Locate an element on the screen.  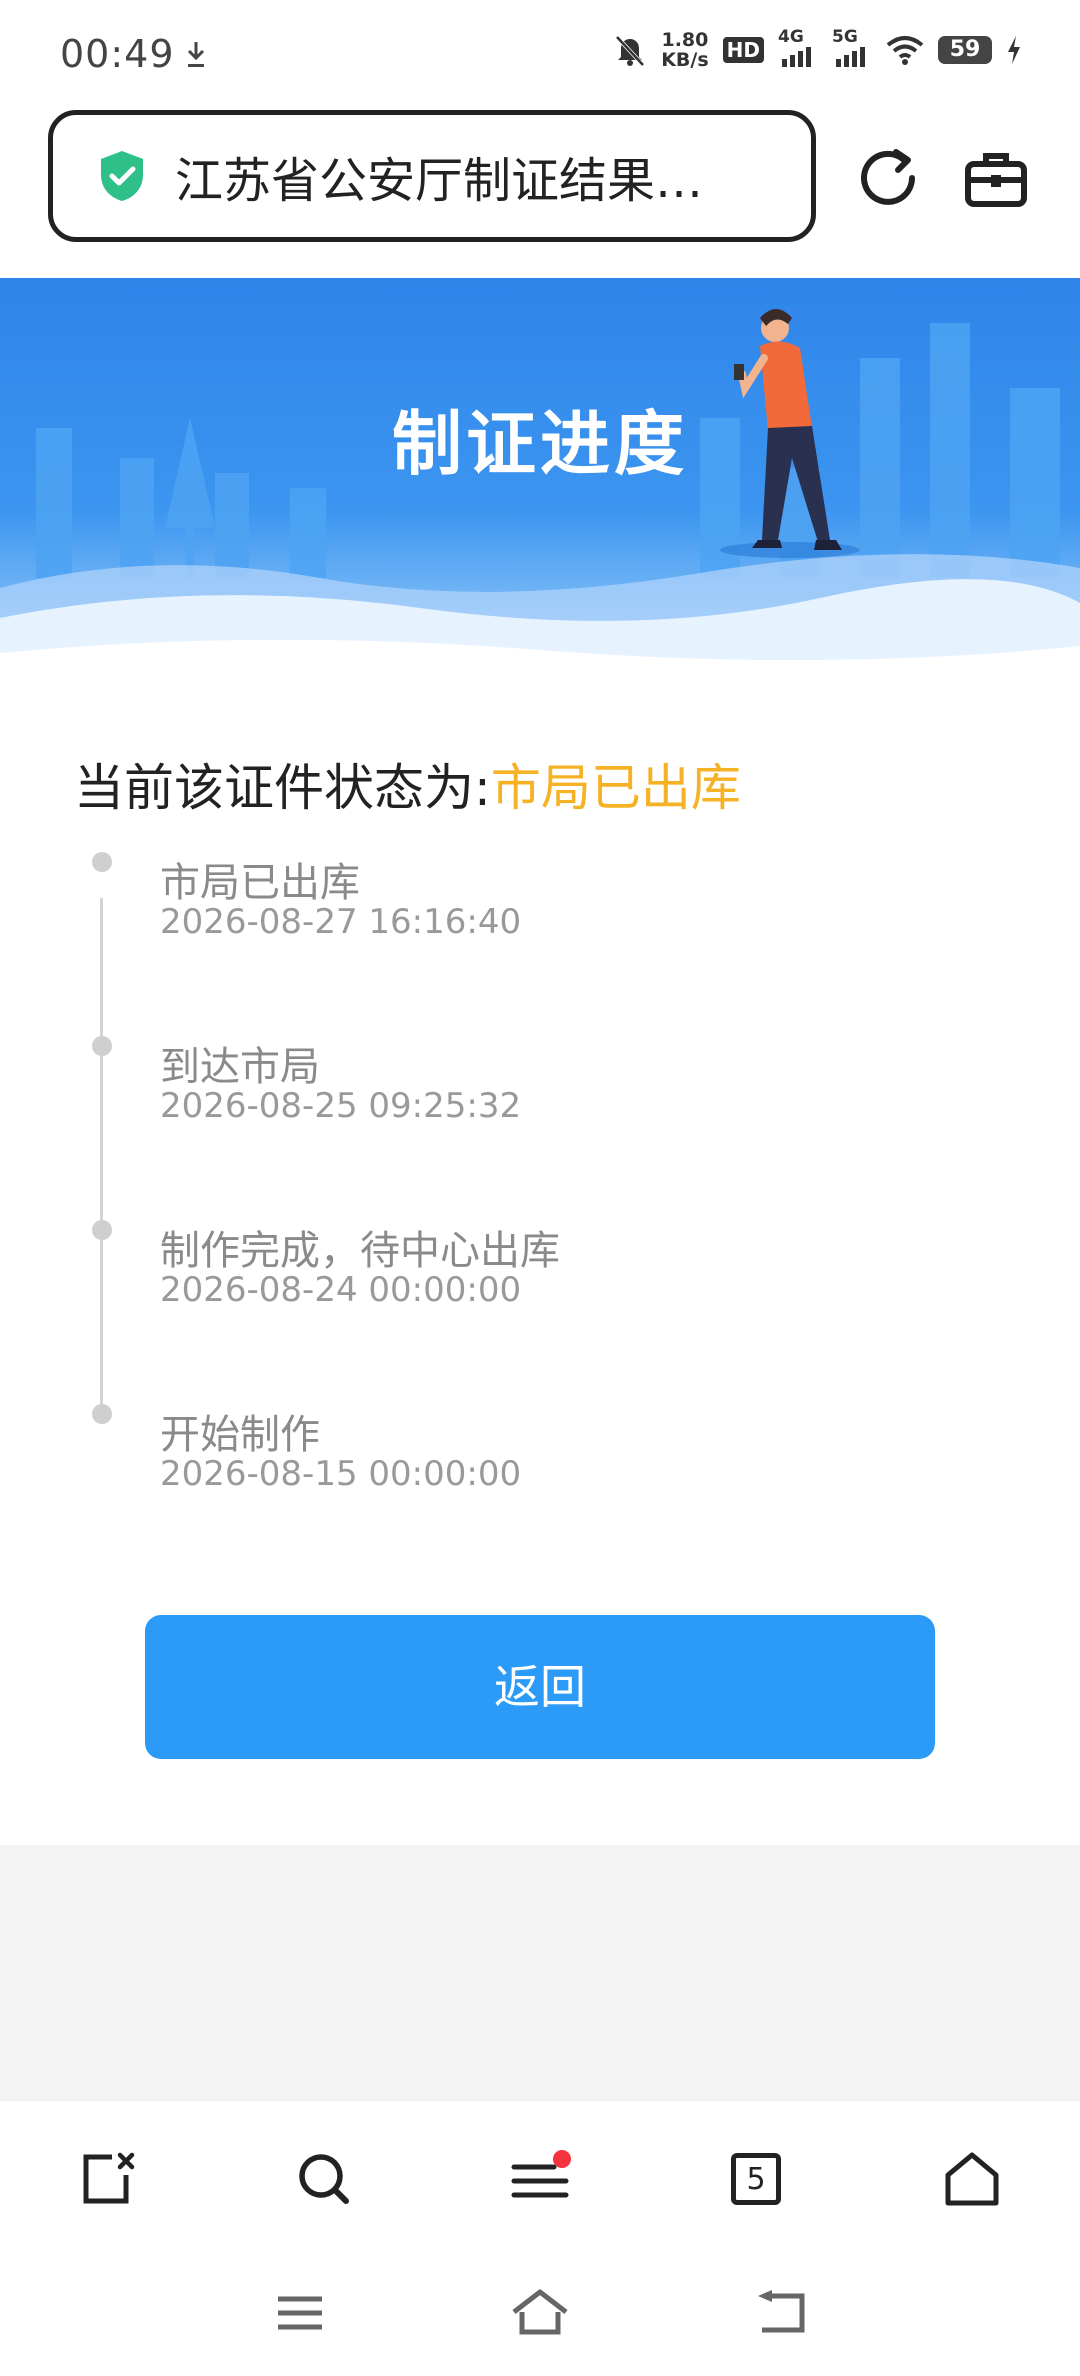
timeline-title: 市局已出库 is located at coordinates (260, 883).